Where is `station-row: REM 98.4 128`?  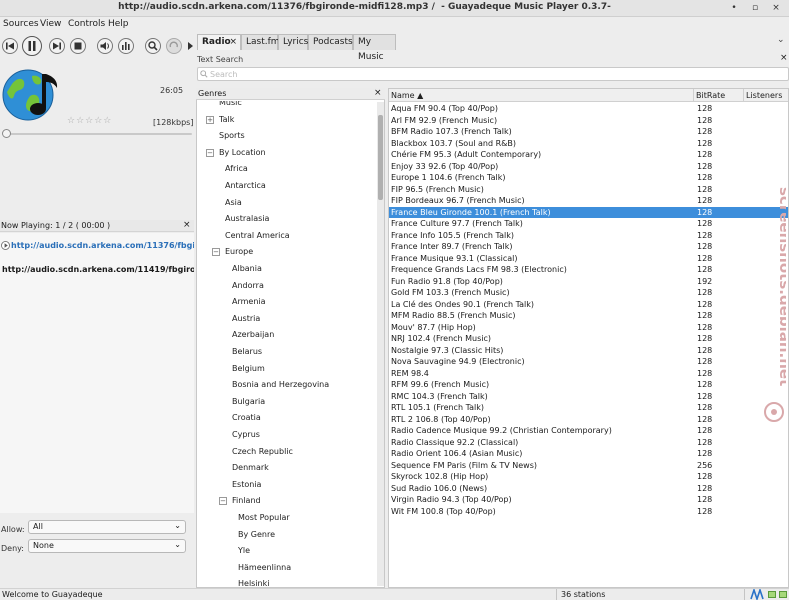 station-row: REM 98.4 128 is located at coordinates (588, 374).